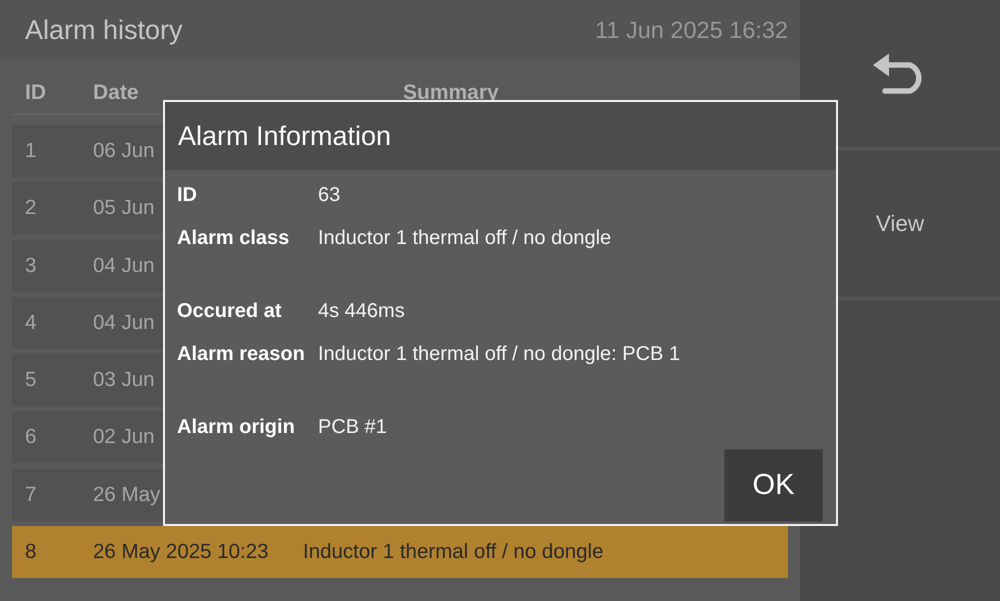 Image resolution: width=1000 pixels, height=601 pixels. I want to click on table-cell: 5, so click(30, 380).